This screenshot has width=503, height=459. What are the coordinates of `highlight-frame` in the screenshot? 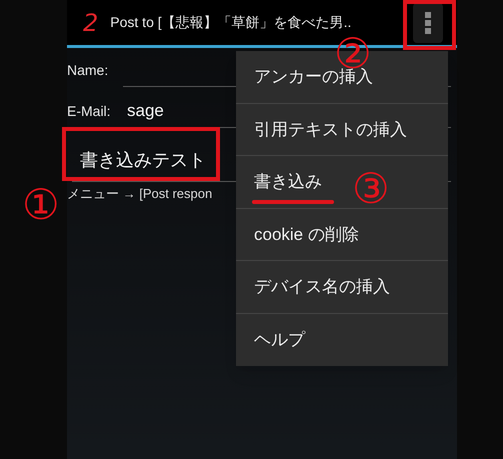 It's located at (429, 25).